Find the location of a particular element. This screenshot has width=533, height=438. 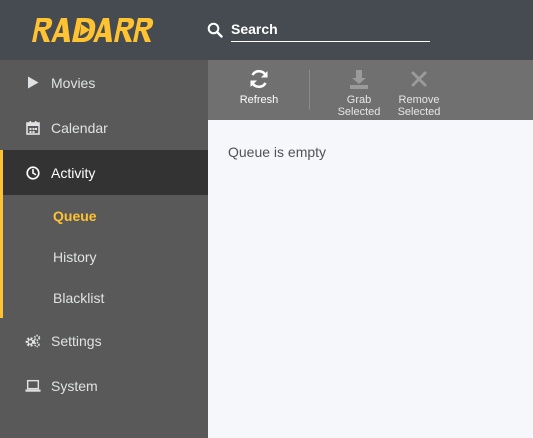

grab-selected-button: Grab Selected is located at coordinates (359, 90).